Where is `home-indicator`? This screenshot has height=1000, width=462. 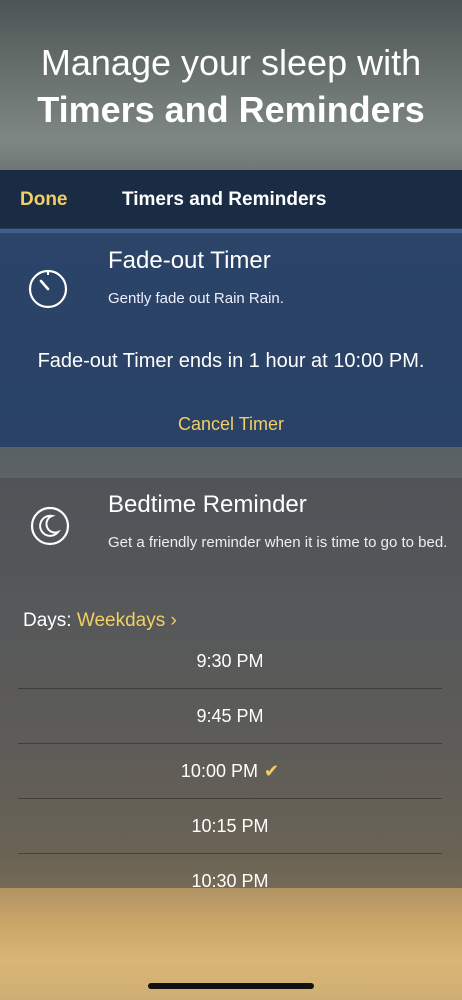
home-indicator is located at coordinates (231, 986).